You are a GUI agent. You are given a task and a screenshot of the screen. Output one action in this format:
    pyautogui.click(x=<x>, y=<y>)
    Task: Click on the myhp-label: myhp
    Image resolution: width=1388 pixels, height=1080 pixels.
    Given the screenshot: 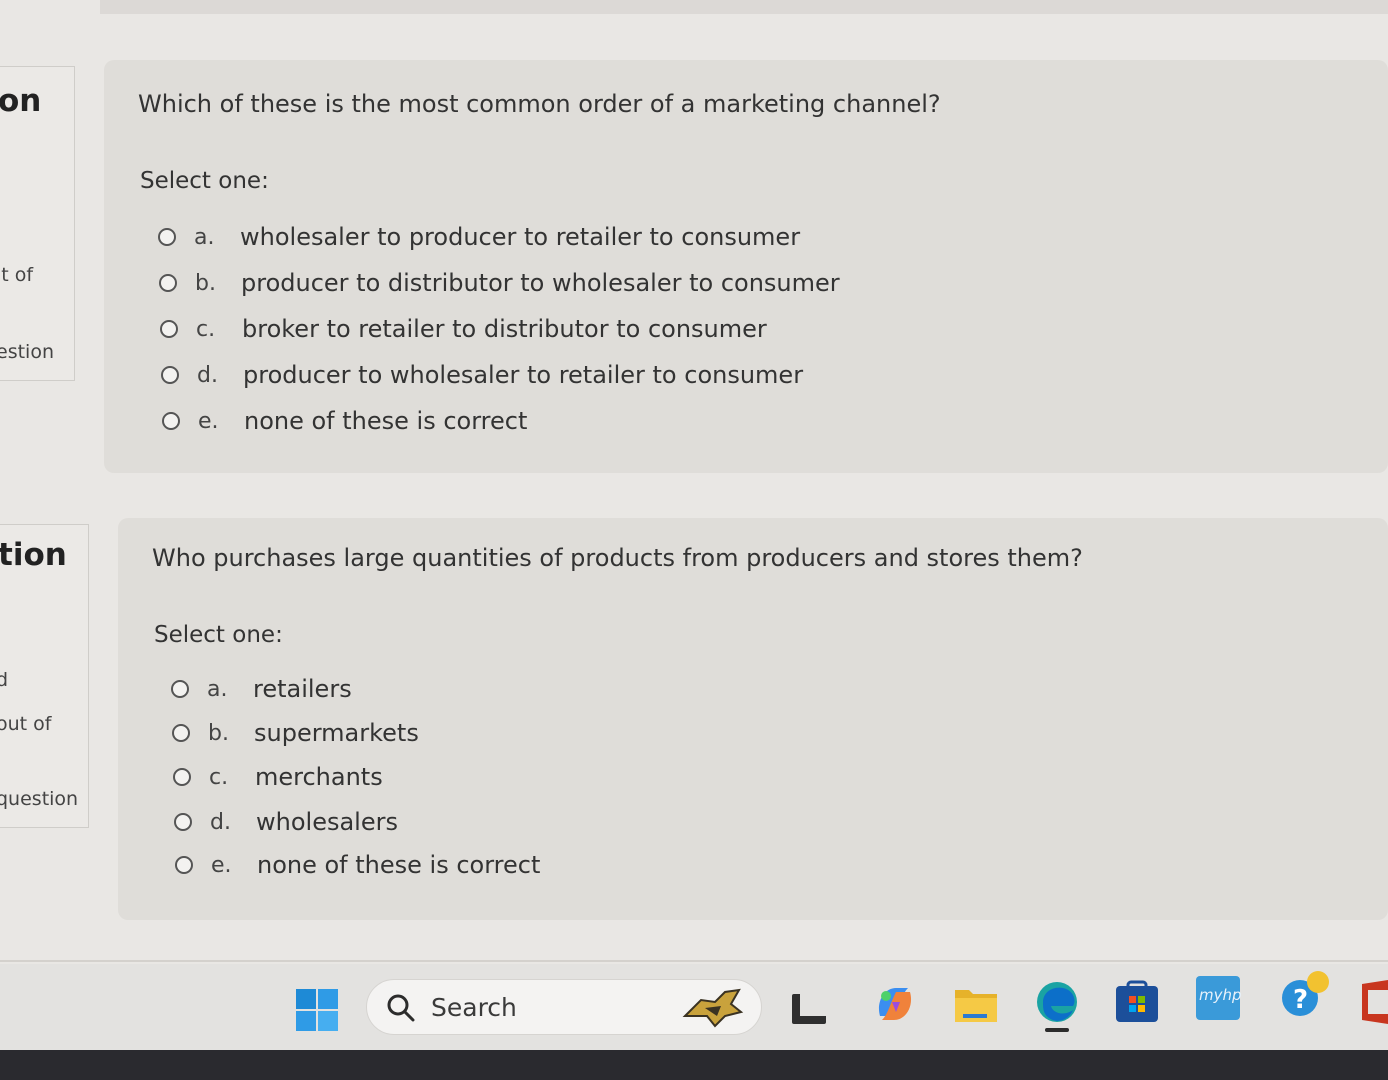 What is the action you would take?
    pyautogui.click(x=1220, y=995)
    